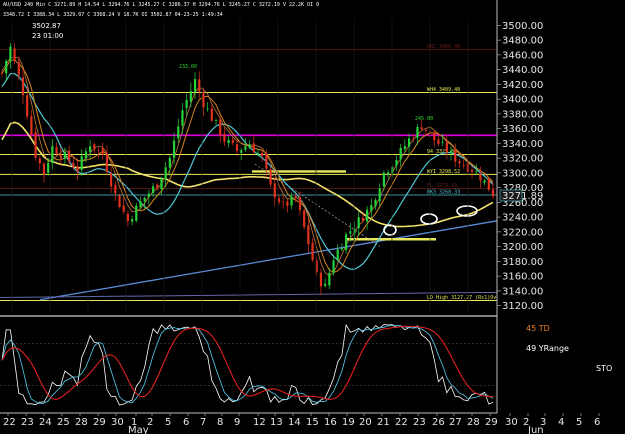  What do you see at coordinates (294, 422) in the screenshot?
I see `x-tick-label: 14` at bounding box center [294, 422].